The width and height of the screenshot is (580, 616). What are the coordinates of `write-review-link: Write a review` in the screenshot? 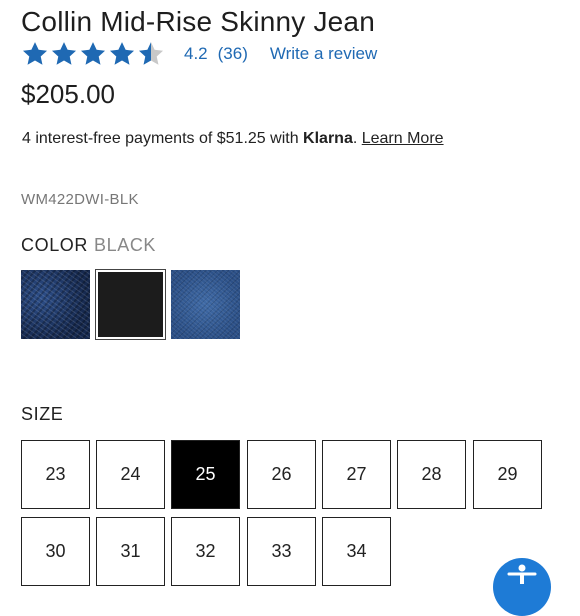 It's located at (323, 54).